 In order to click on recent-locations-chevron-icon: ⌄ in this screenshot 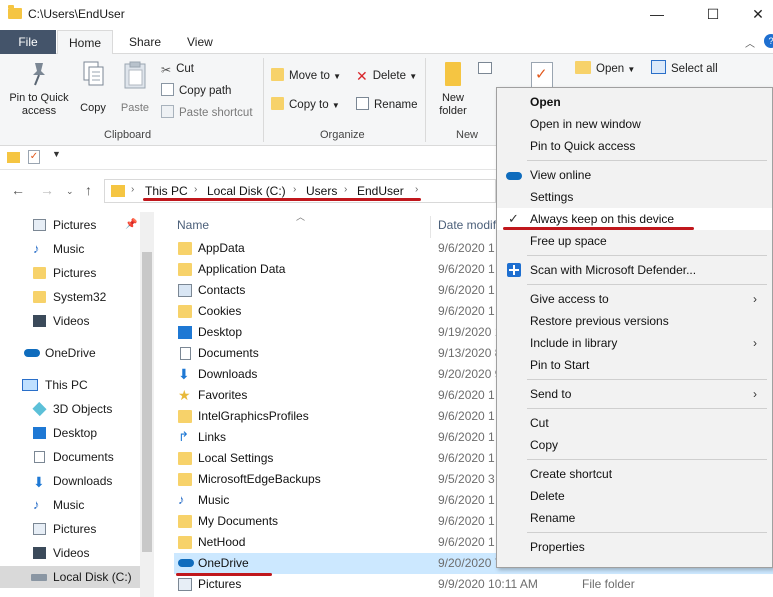, I will do `click(70, 191)`.